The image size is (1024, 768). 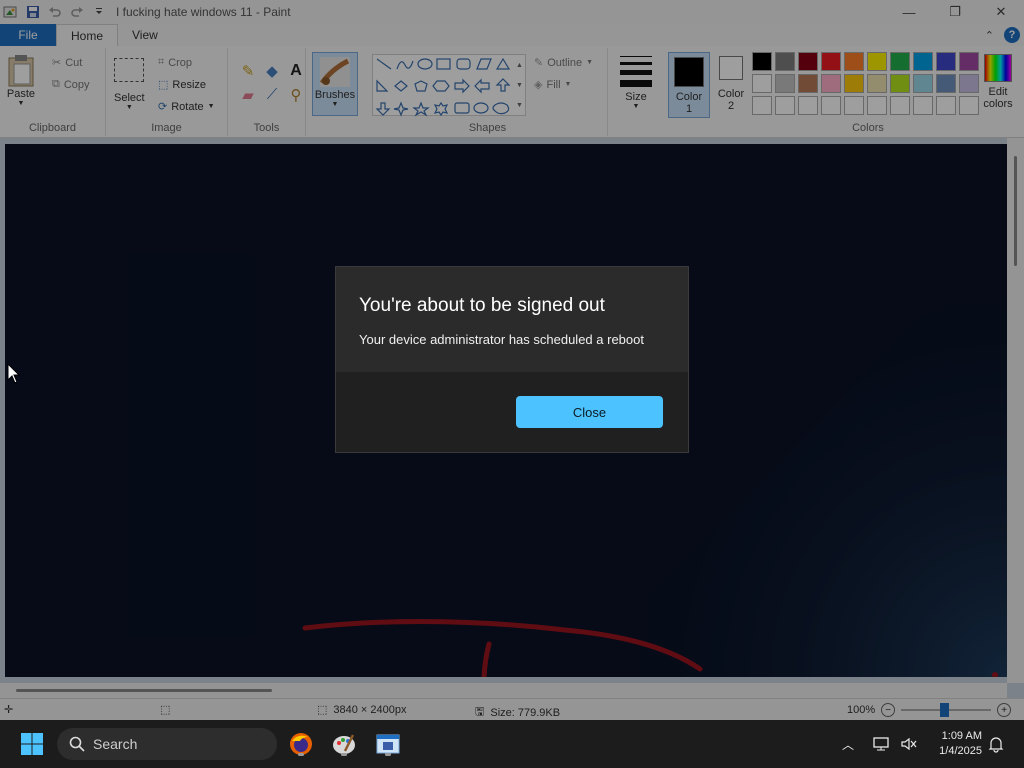 What do you see at coordinates (344, 744) in the screenshot?
I see `paint-taskbar-button` at bounding box center [344, 744].